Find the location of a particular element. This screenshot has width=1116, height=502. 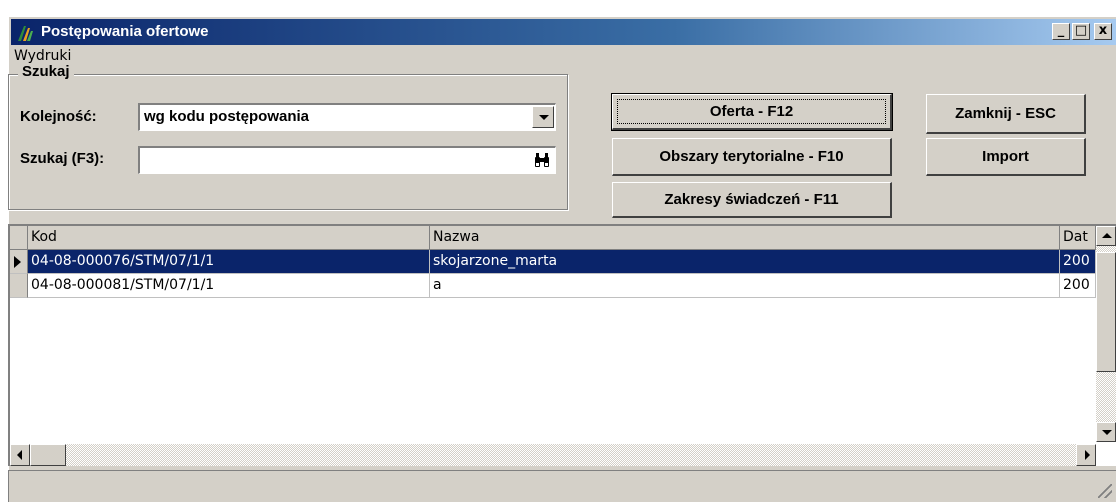

scroll-left-button is located at coordinates (20, 455).